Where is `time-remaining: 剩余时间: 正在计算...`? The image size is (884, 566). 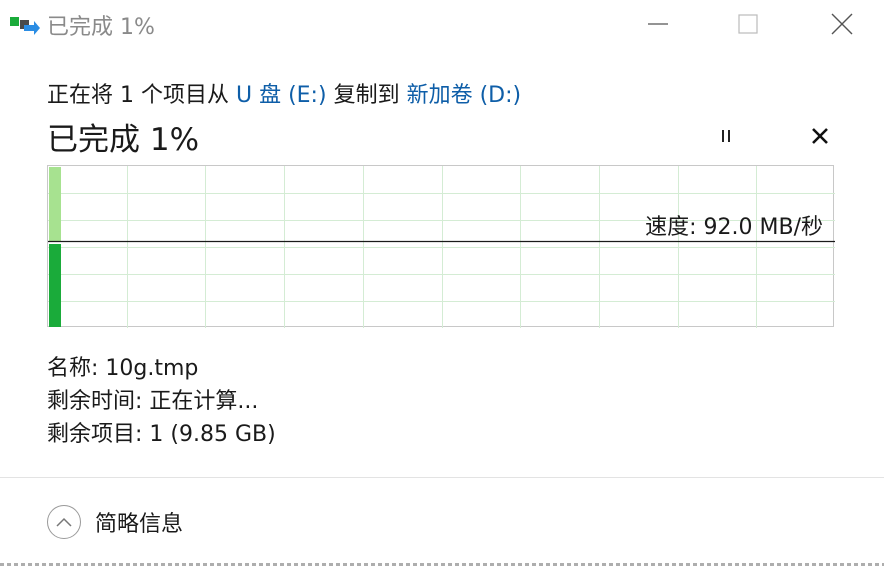
time-remaining: 剩余时间: 正在计算... is located at coordinates (153, 401).